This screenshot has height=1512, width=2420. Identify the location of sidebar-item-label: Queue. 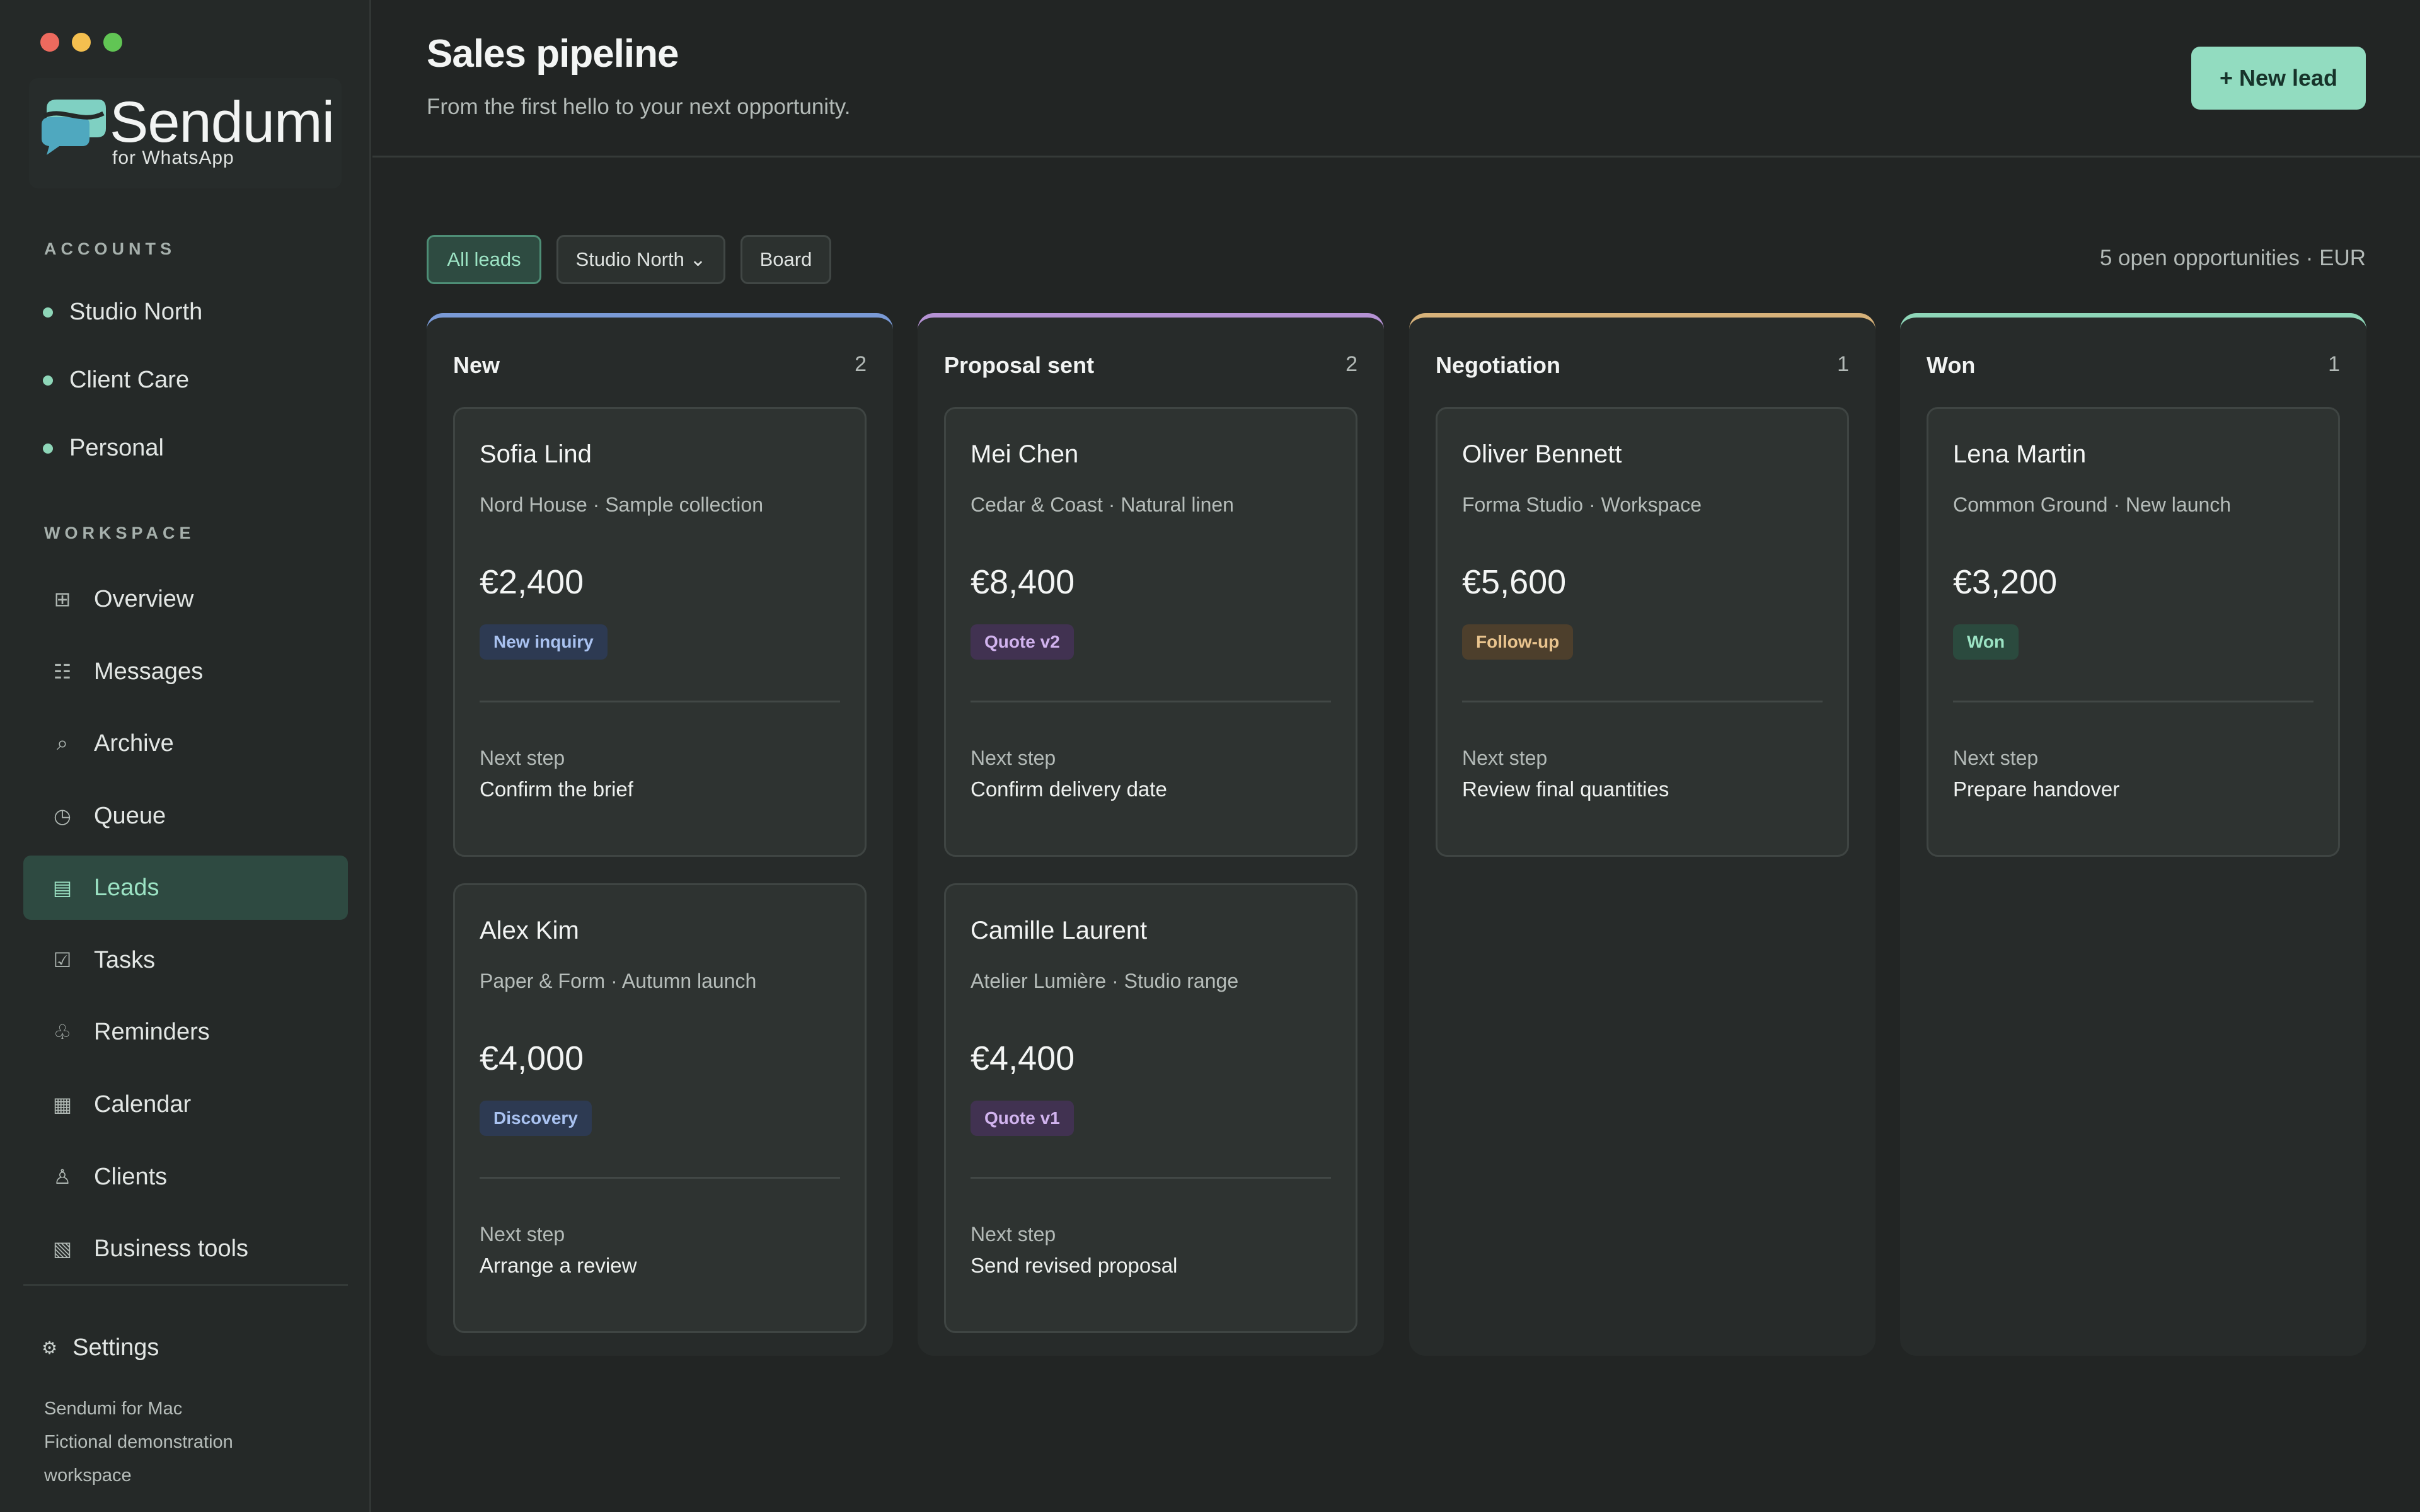
(130, 815).